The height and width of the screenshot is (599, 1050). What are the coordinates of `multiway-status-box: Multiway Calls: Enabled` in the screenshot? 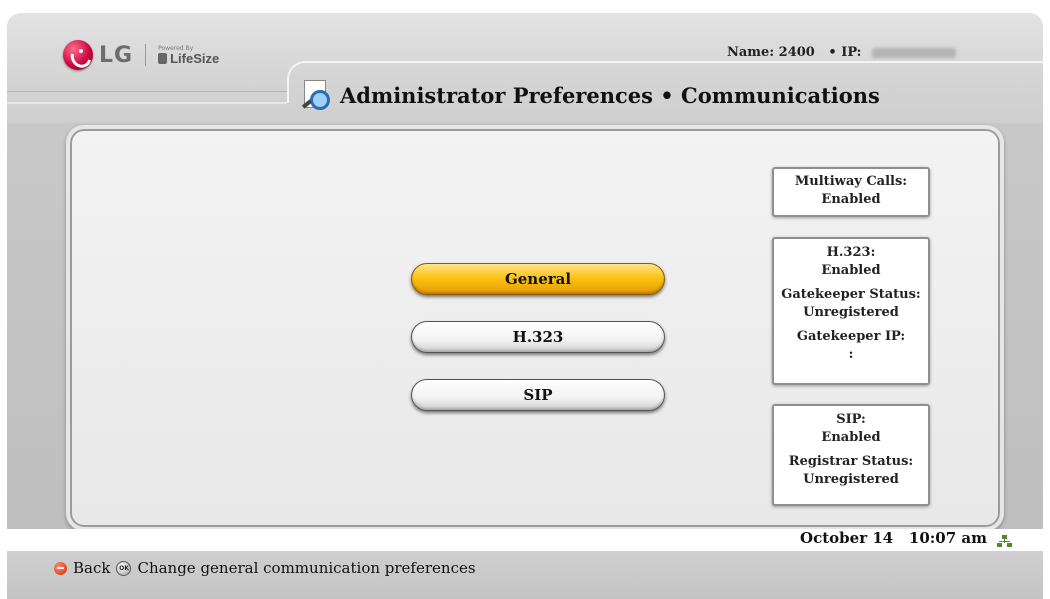 It's located at (851, 192).